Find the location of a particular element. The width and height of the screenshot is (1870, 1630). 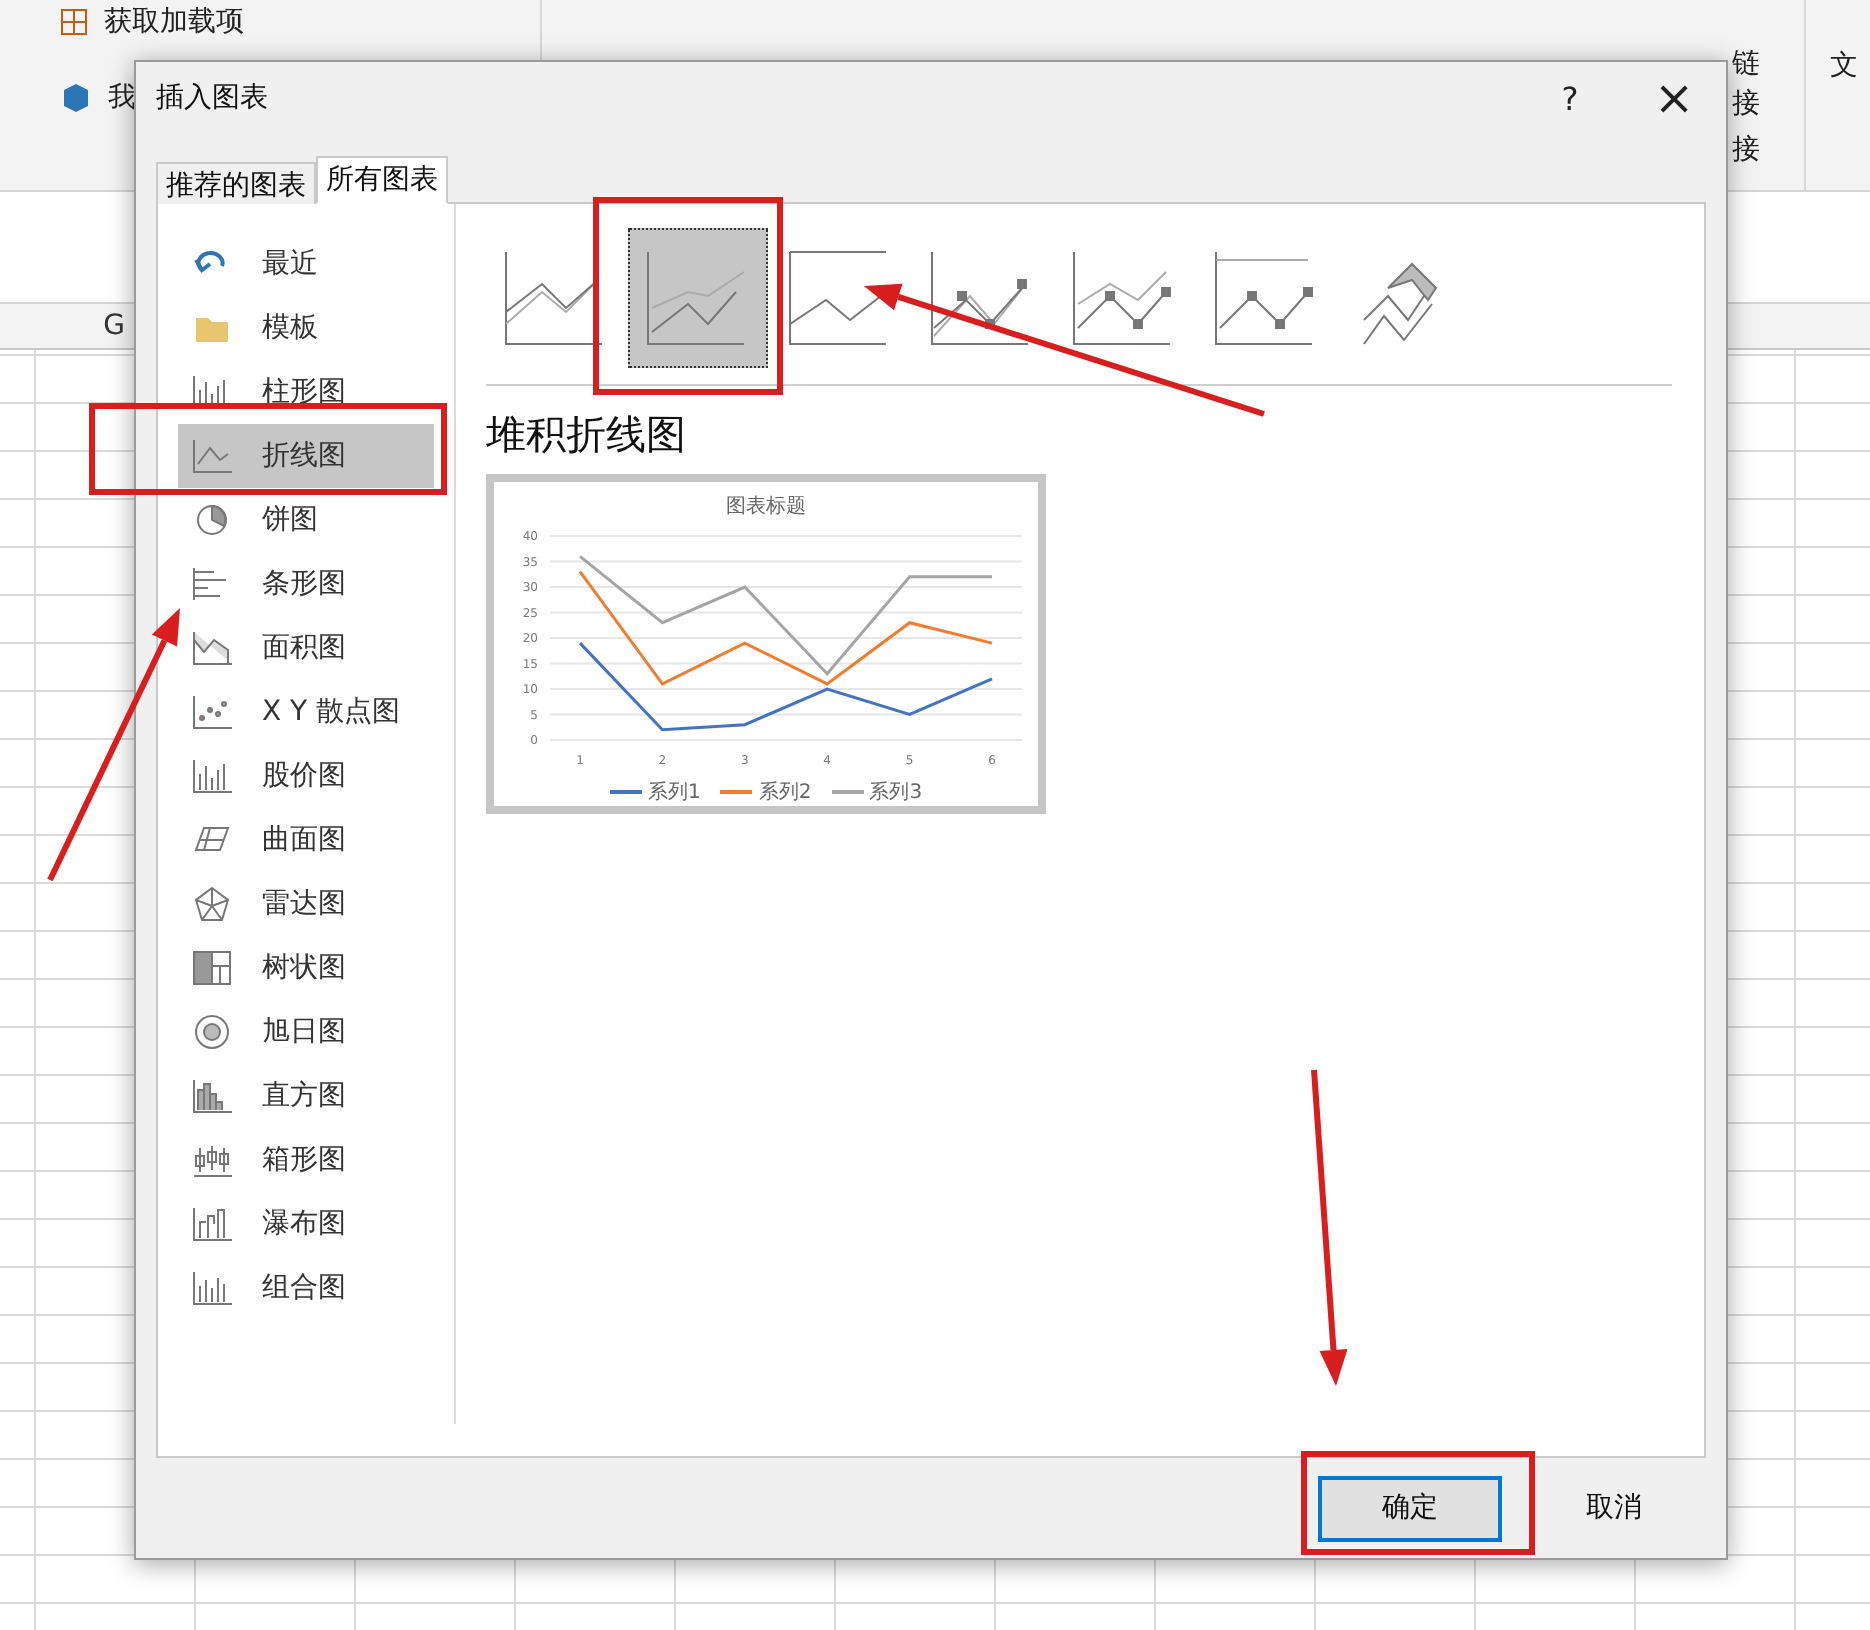

grid-icon is located at coordinates (74, 22).